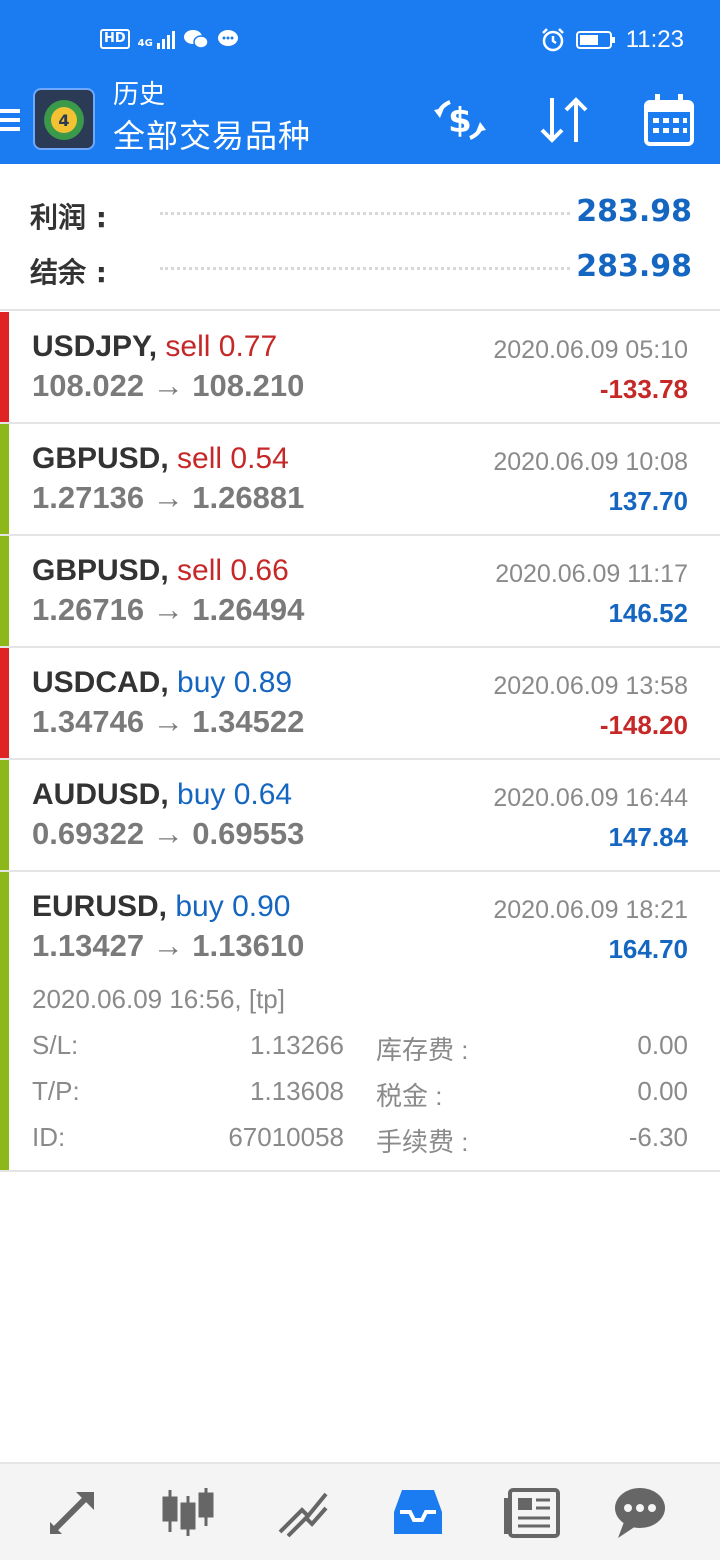 The height and width of the screenshot is (1560, 720). What do you see at coordinates (233, 570) in the screenshot?
I see `trade-side: sell 0.66` at bounding box center [233, 570].